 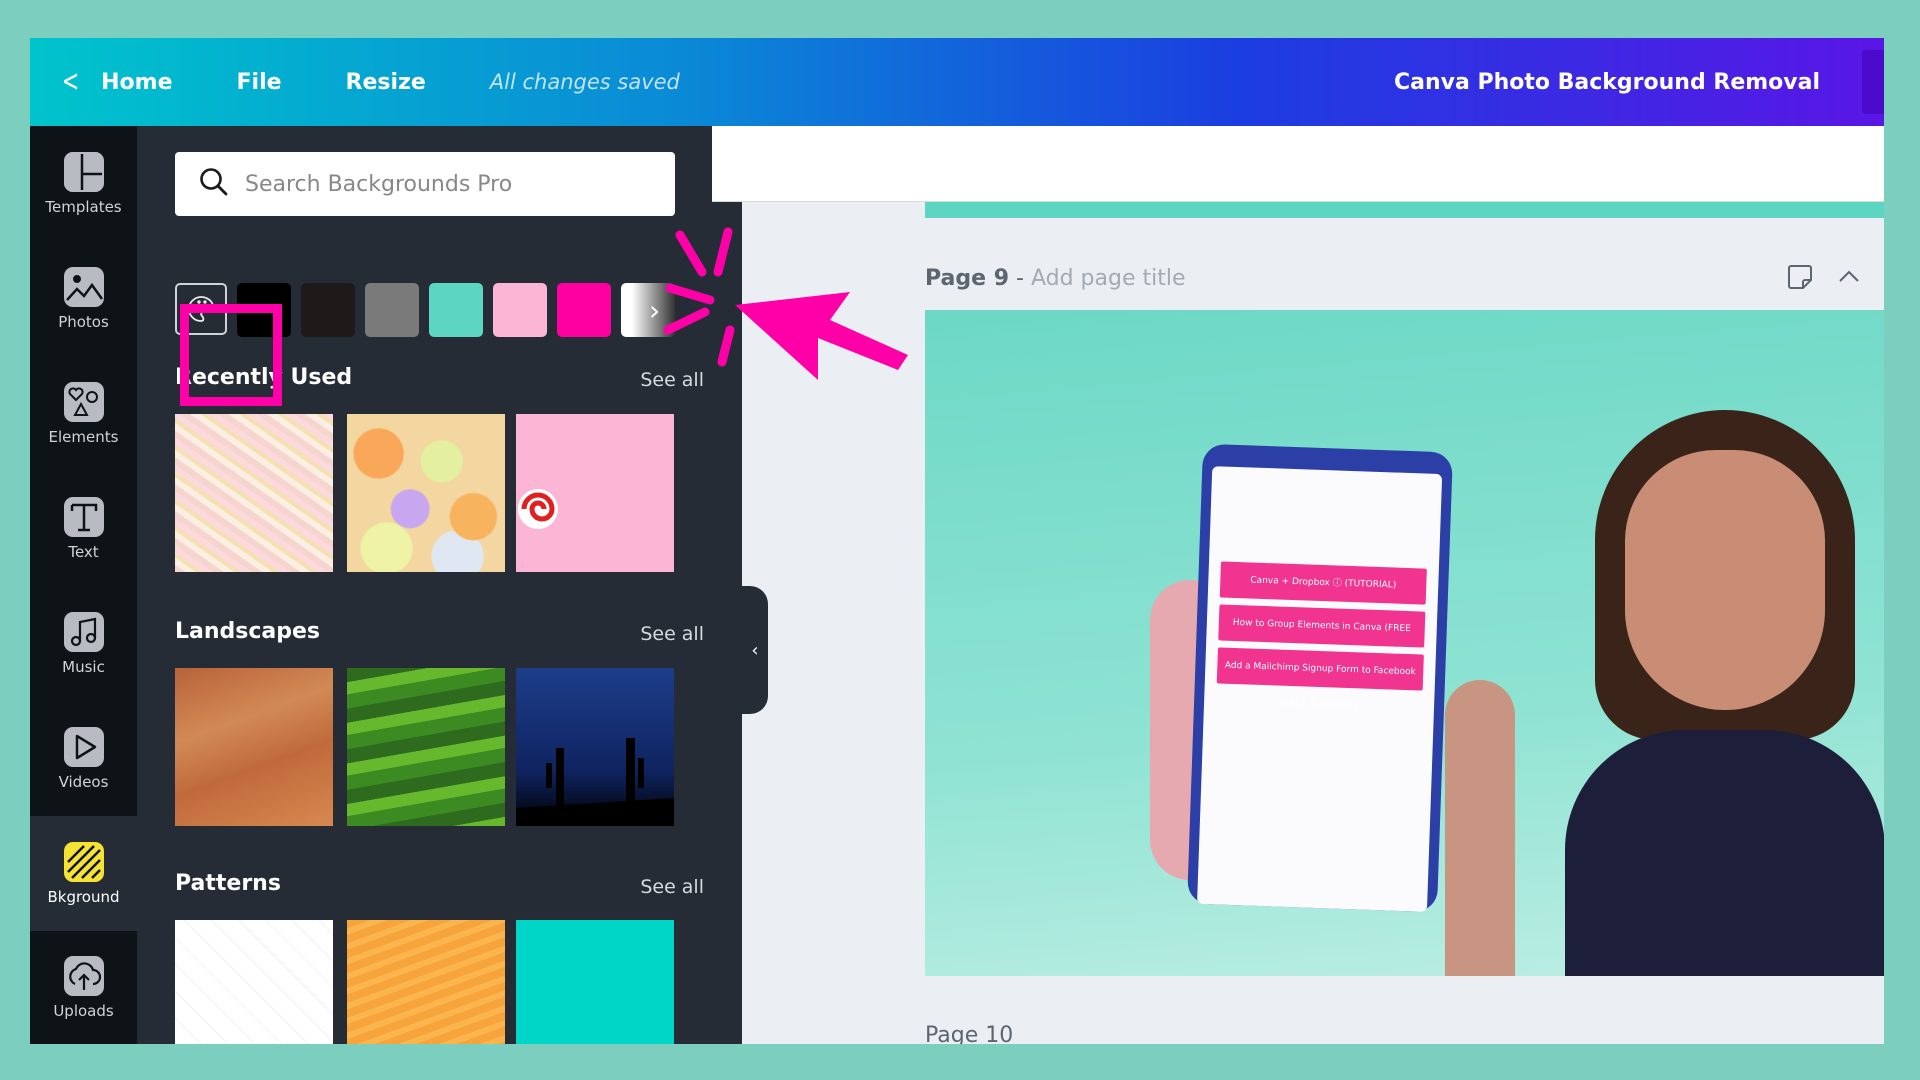 What do you see at coordinates (1873, 82) in the screenshot?
I see `share-button` at bounding box center [1873, 82].